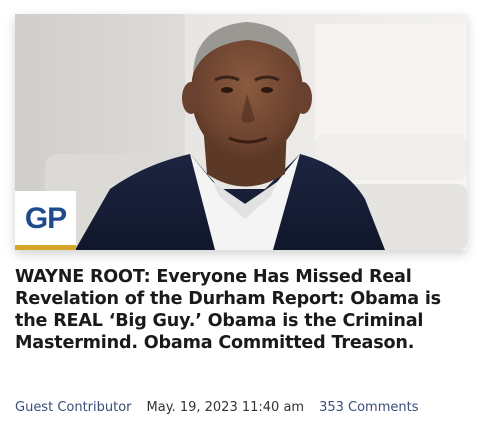  I want to click on author-link: Guest Contributor, so click(73, 407).